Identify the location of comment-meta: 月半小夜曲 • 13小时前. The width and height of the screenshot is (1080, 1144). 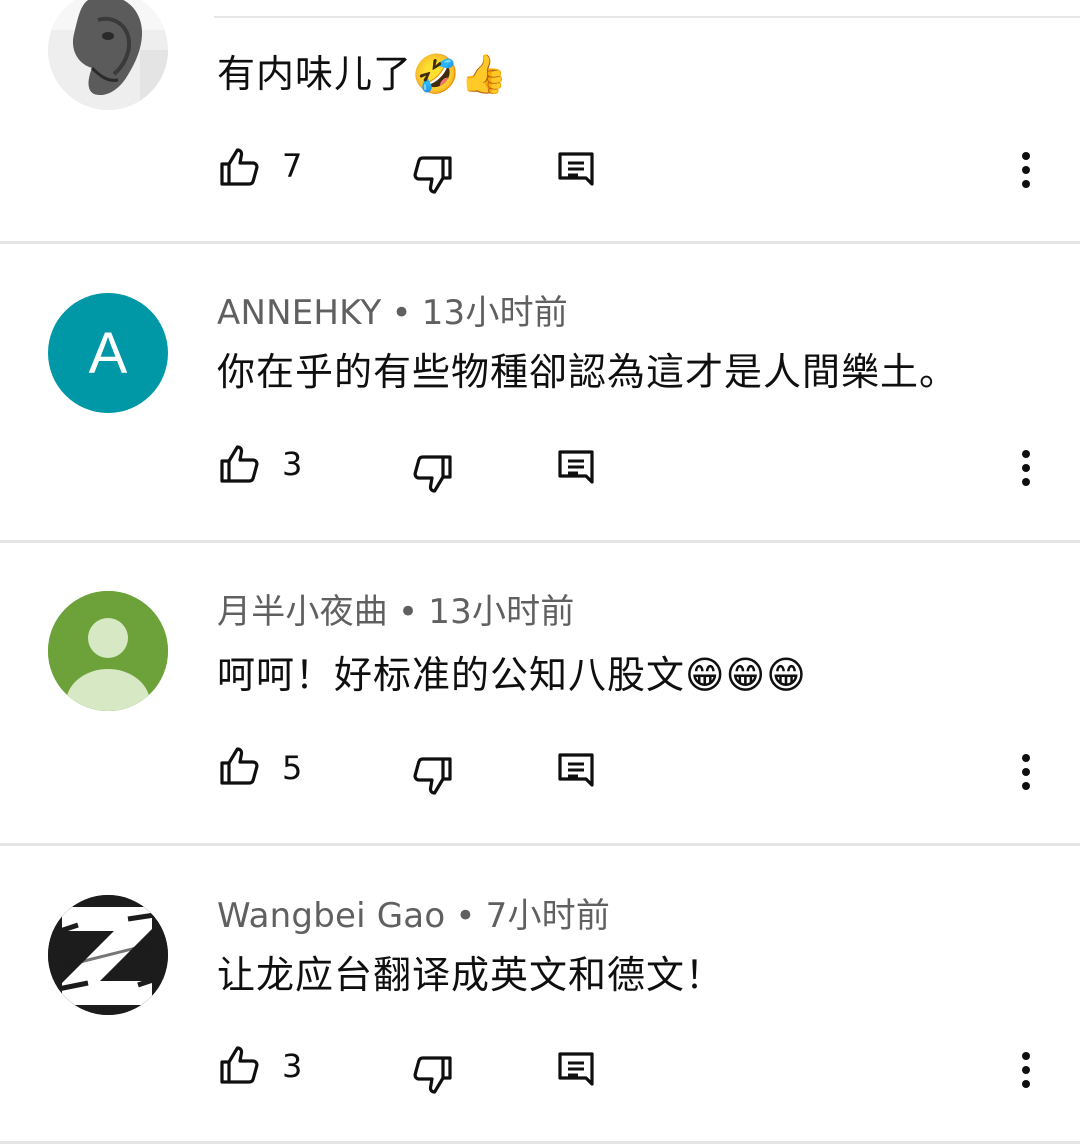
(396, 612).